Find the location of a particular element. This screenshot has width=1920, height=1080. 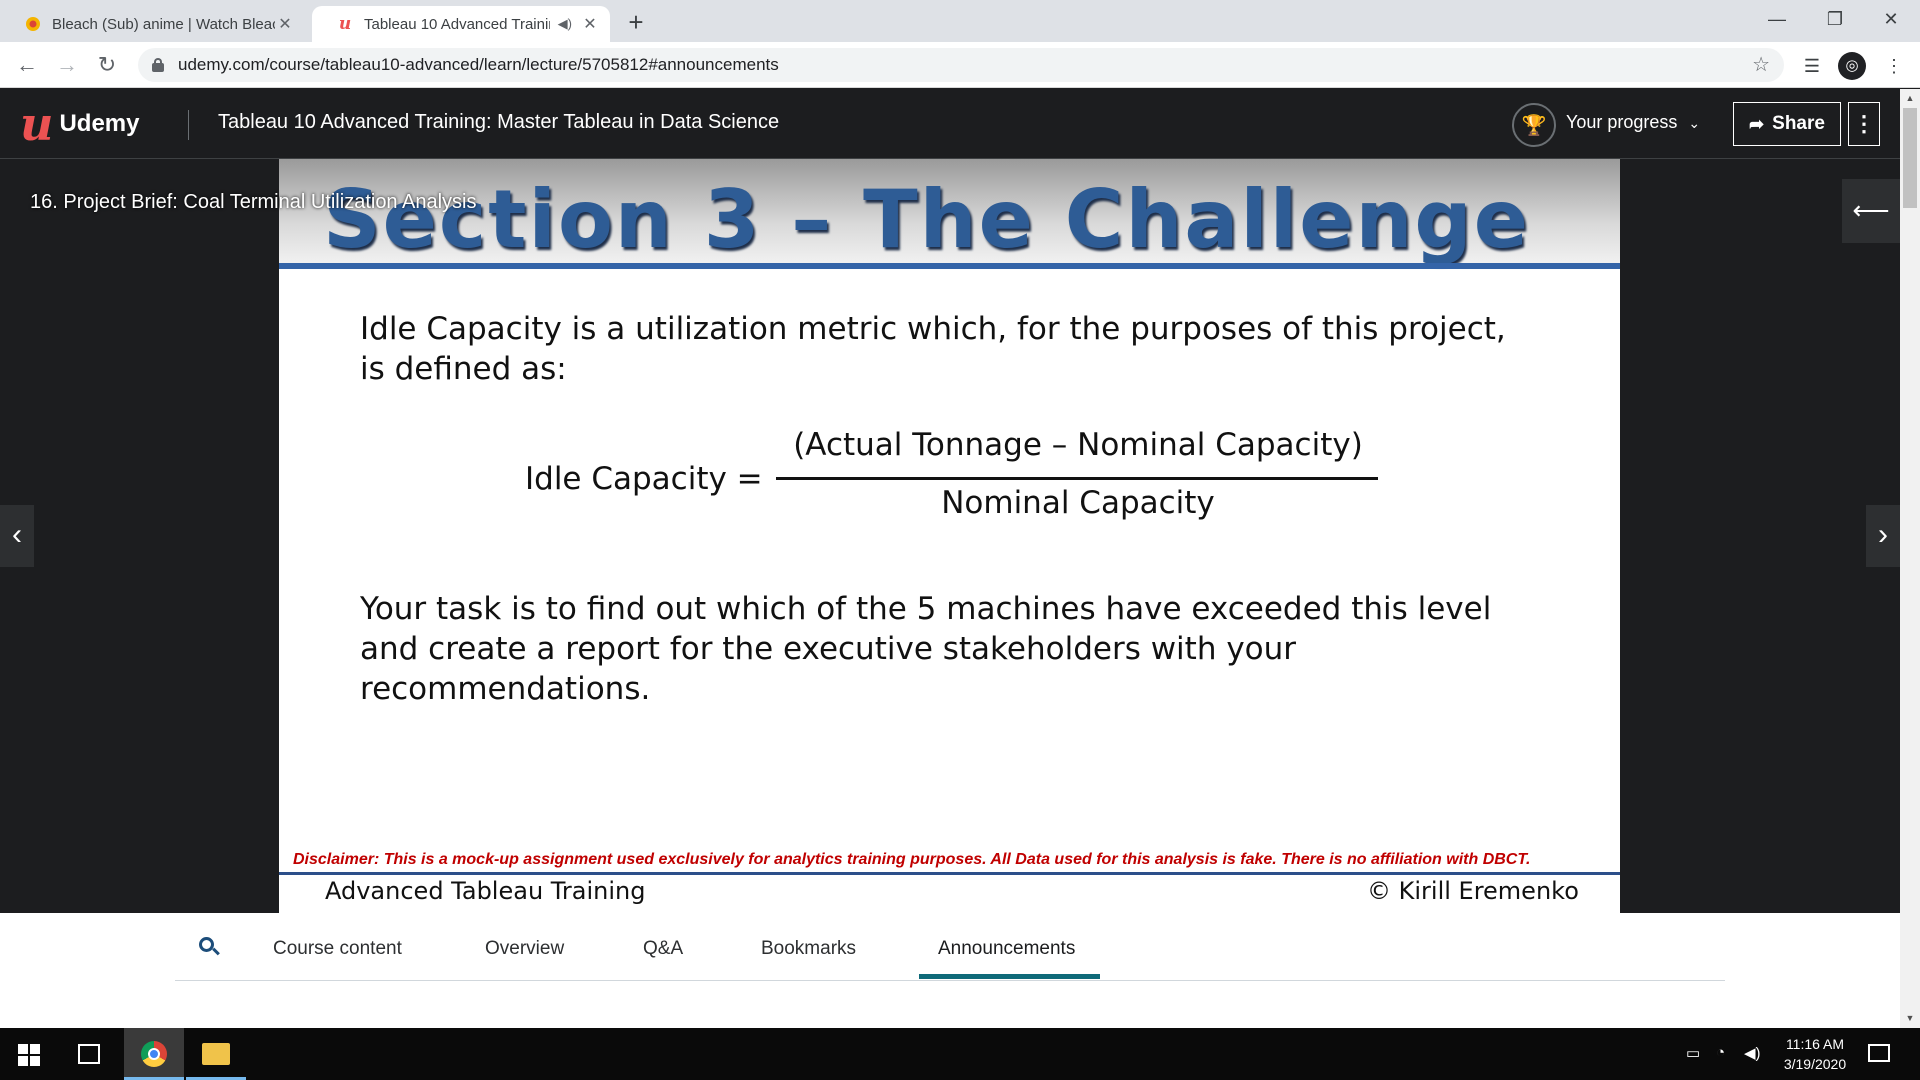

windows-start-icon is located at coordinates (29, 1055).